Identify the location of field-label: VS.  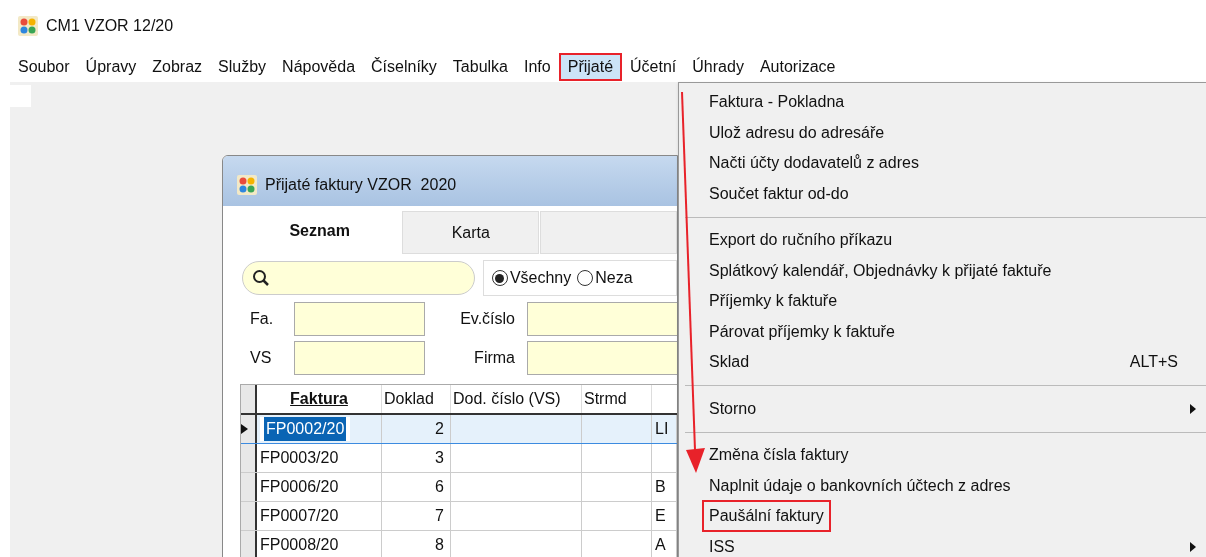
(261, 358).